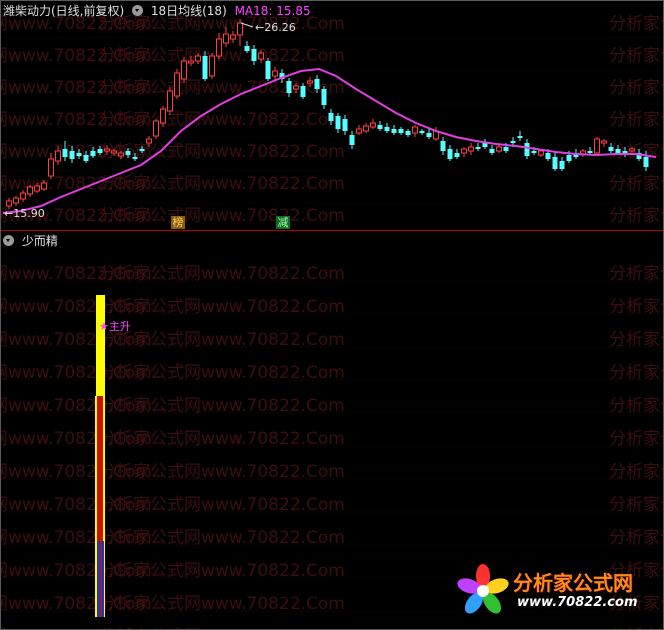 Image resolution: width=664 pixels, height=630 pixels. Describe the element at coordinates (115, 326) in the screenshot. I see `star-signal-label: ★主升` at that location.